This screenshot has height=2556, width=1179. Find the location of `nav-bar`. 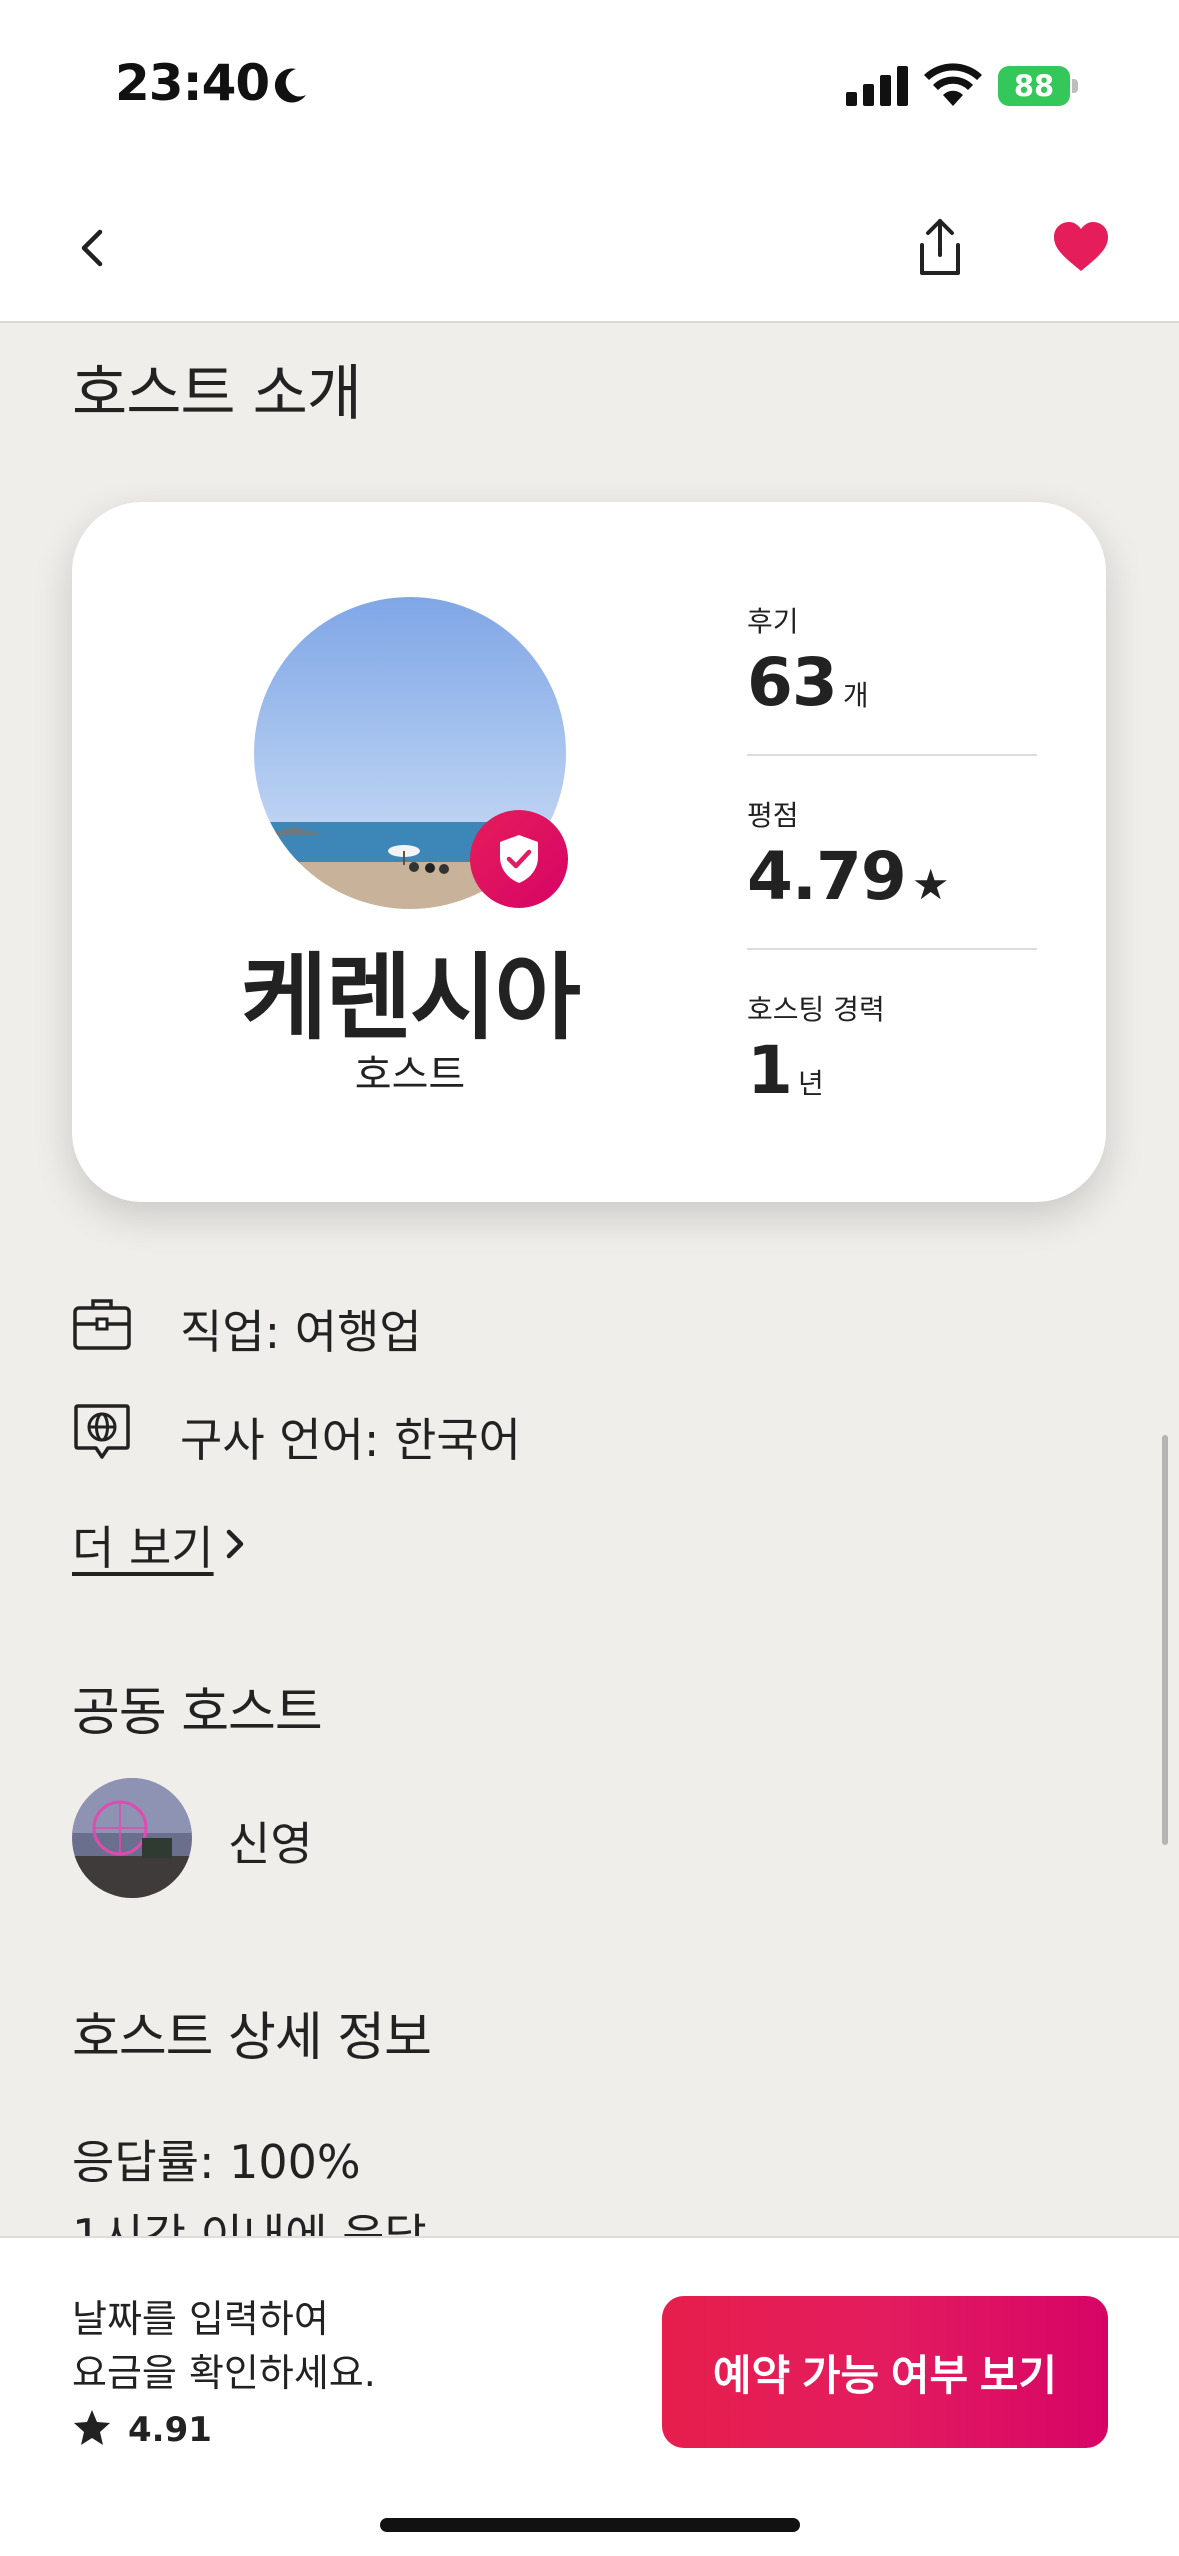

nav-bar is located at coordinates (589, 249).